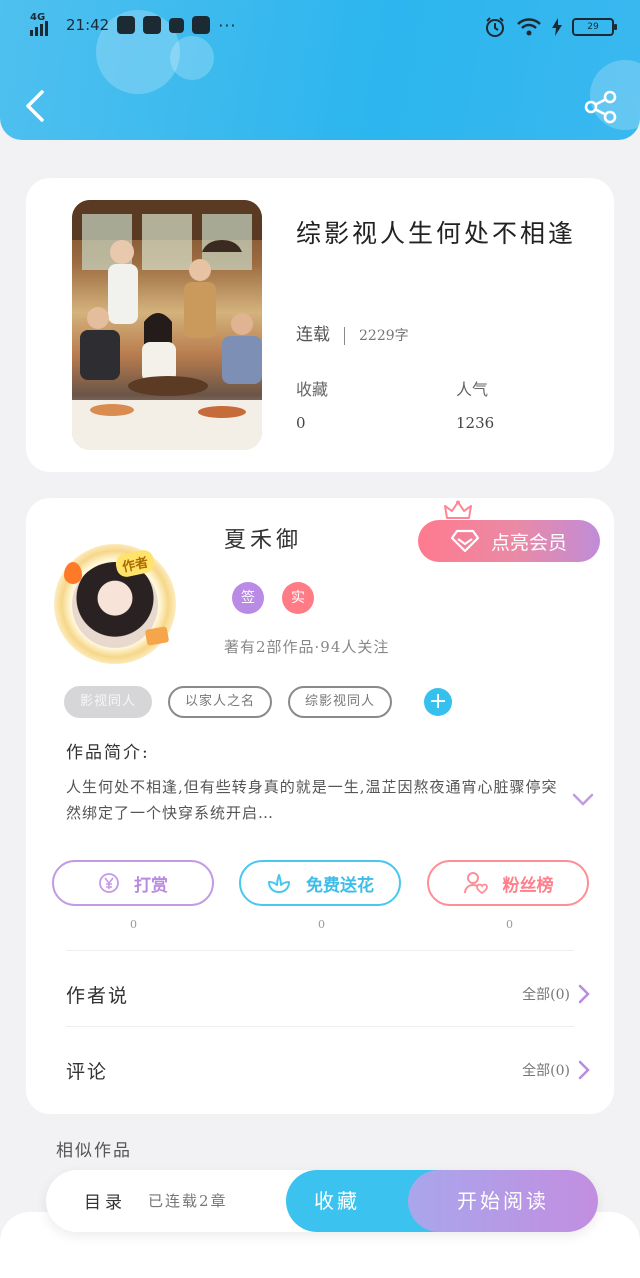 The image size is (640, 1278). What do you see at coordinates (298, 598) in the screenshot?
I see `verified-badge: 实` at bounding box center [298, 598].